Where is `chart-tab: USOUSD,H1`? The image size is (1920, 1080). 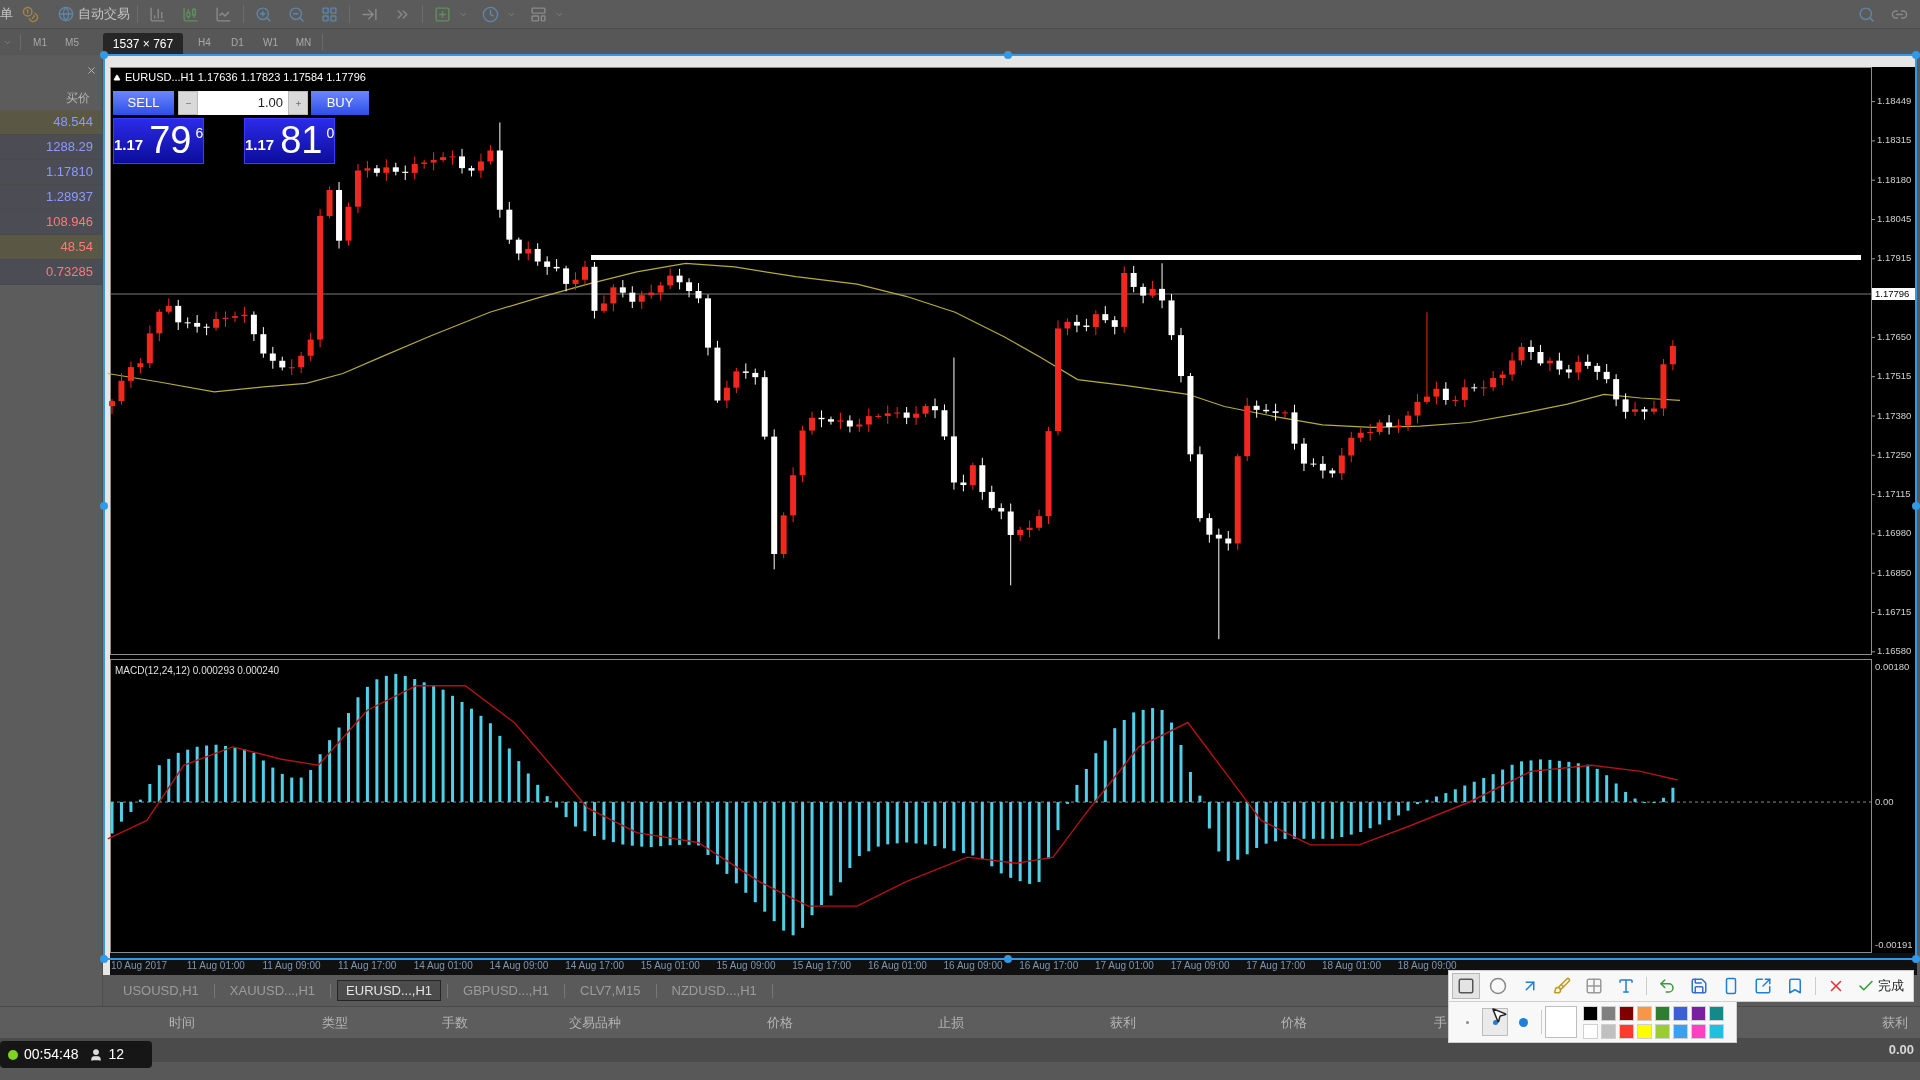 chart-tab: USOUSD,H1 is located at coordinates (161, 990).